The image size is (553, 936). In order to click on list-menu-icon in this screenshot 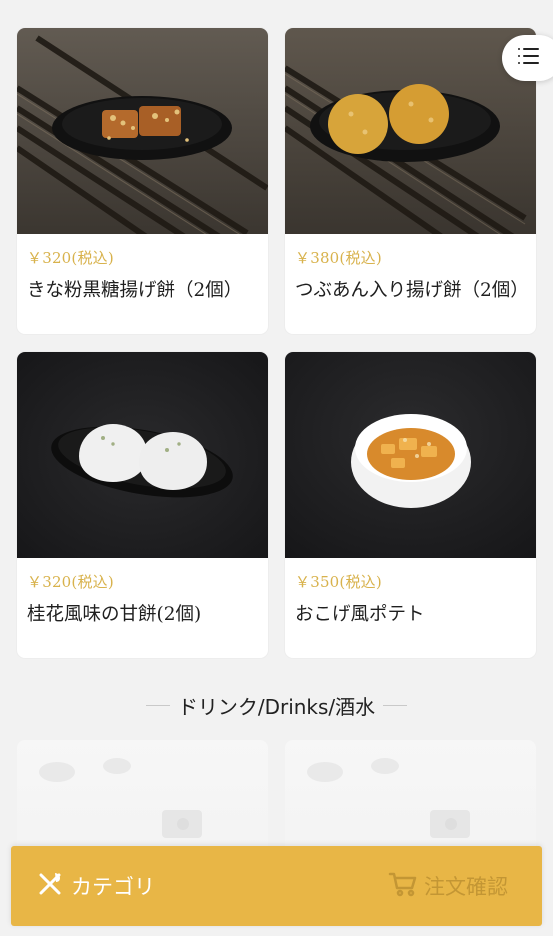, I will do `click(528, 58)`.